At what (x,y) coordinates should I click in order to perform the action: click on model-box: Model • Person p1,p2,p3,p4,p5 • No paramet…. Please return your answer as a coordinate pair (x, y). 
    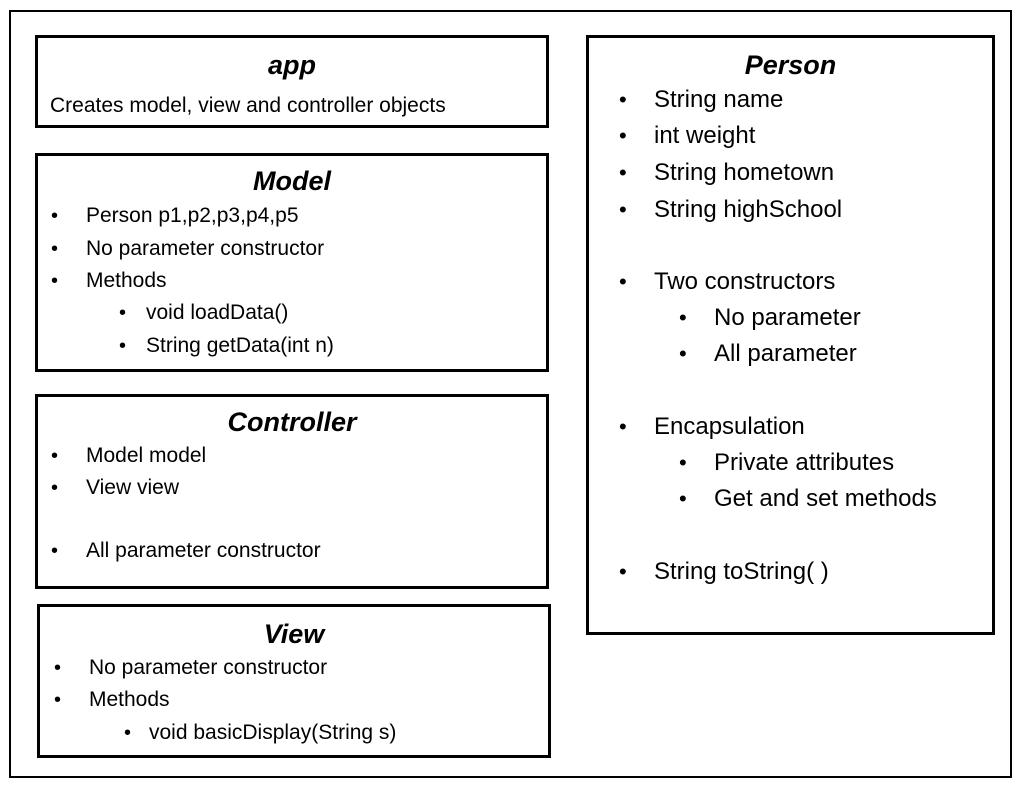
    Looking at the image, I should click on (292, 262).